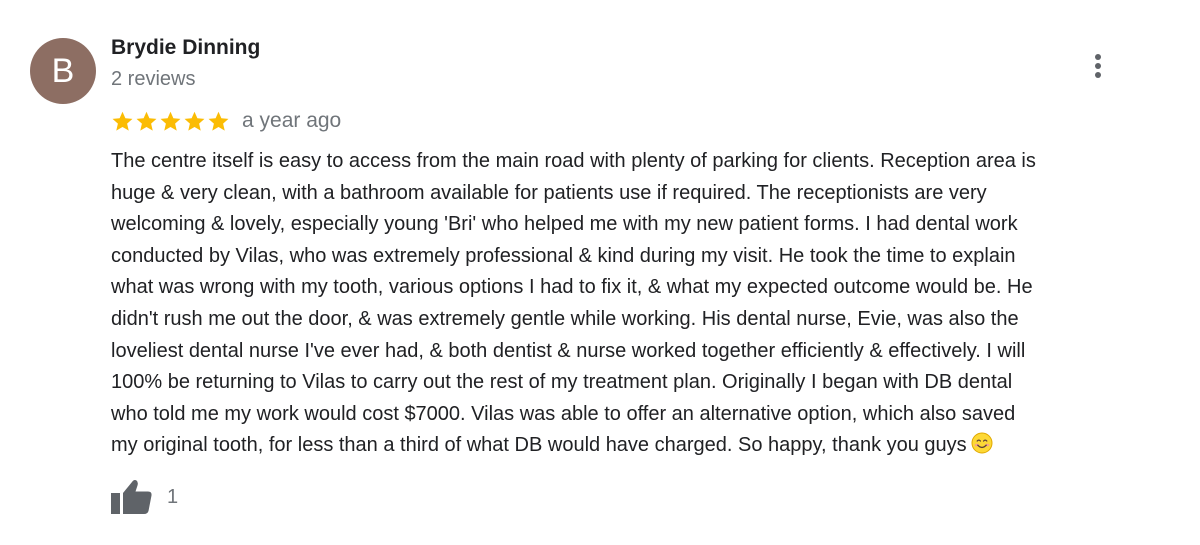 The height and width of the screenshot is (545, 1200). Describe the element at coordinates (132, 497) in the screenshot. I see `thumbs-up-icon` at that location.